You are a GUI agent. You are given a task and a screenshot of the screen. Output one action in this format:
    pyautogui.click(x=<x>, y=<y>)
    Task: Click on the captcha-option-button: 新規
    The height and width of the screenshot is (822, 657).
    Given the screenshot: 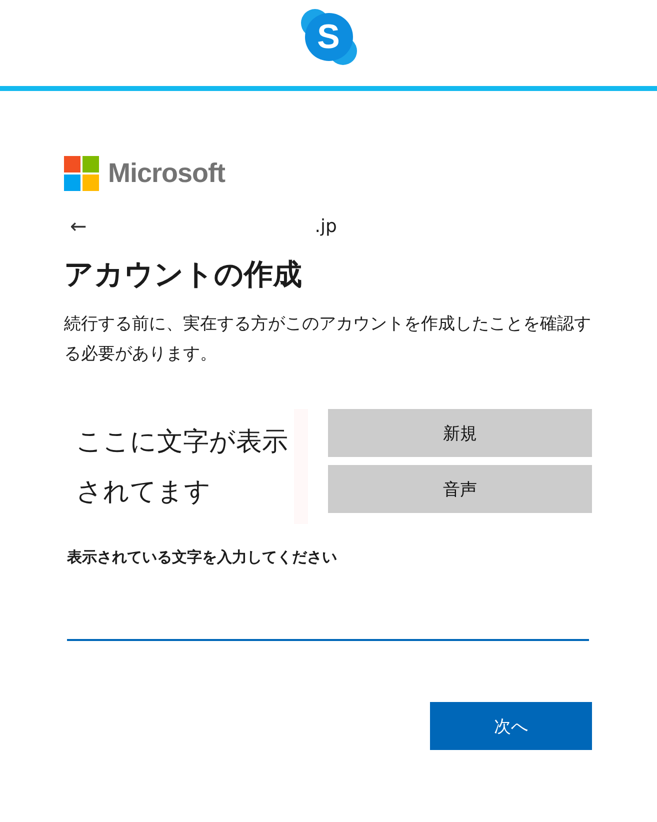 What is the action you would take?
    pyautogui.click(x=460, y=433)
    